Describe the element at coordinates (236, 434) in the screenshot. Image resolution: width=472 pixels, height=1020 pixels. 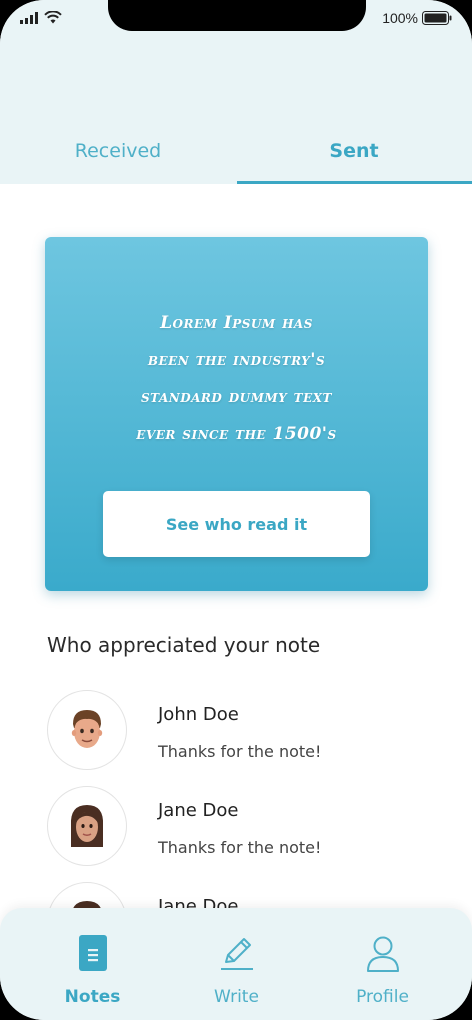
I see `note-line: ever since the 1500's` at that location.